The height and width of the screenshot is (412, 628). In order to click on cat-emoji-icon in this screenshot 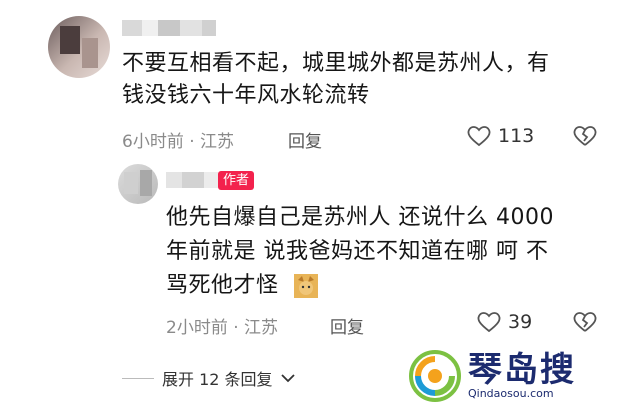, I will do `click(306, 286)`.